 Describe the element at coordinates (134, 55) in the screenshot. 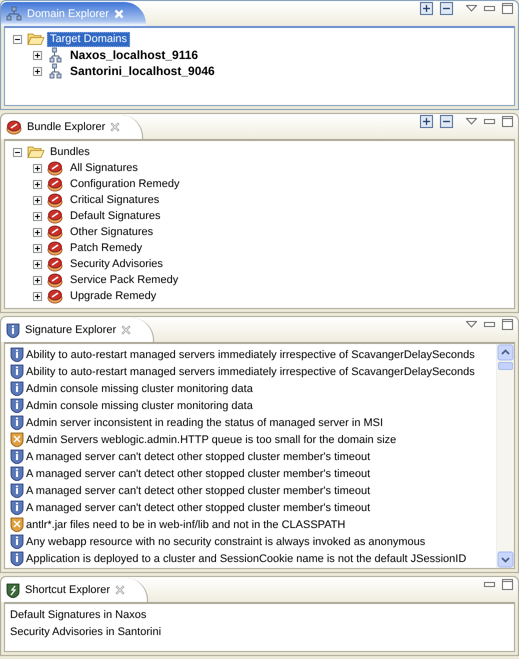

I see `tree-item: Naxos_localhost_9116` at that location.